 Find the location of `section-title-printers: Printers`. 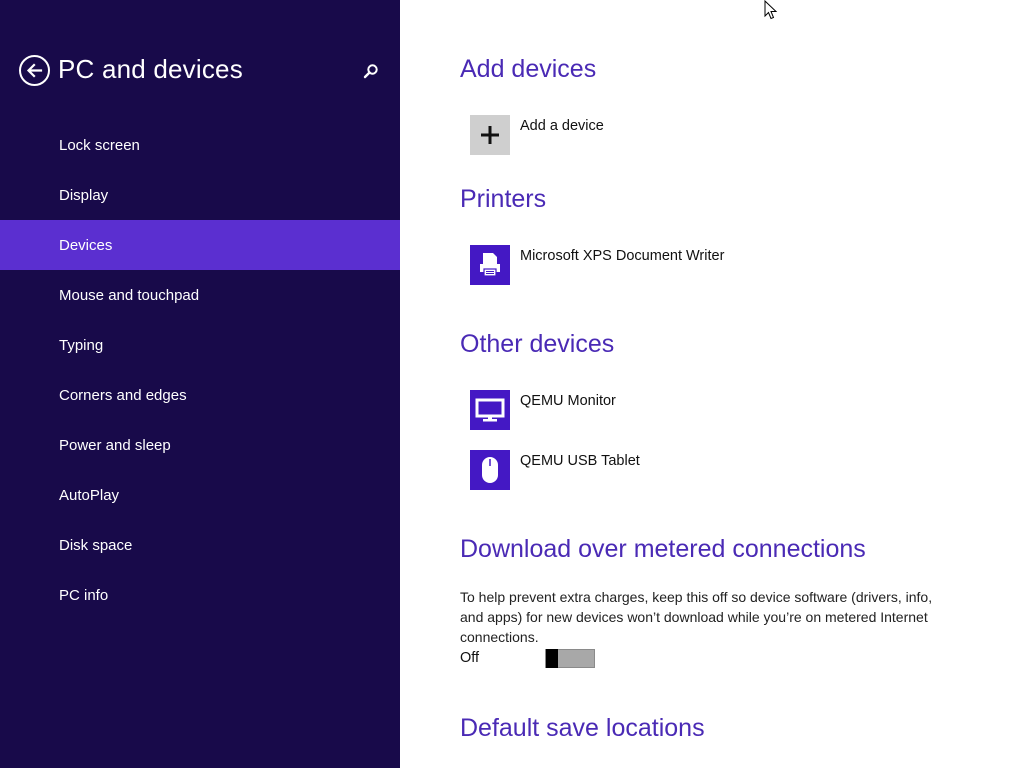

section-title-printers: Printers is located at coordinates (503, 199).